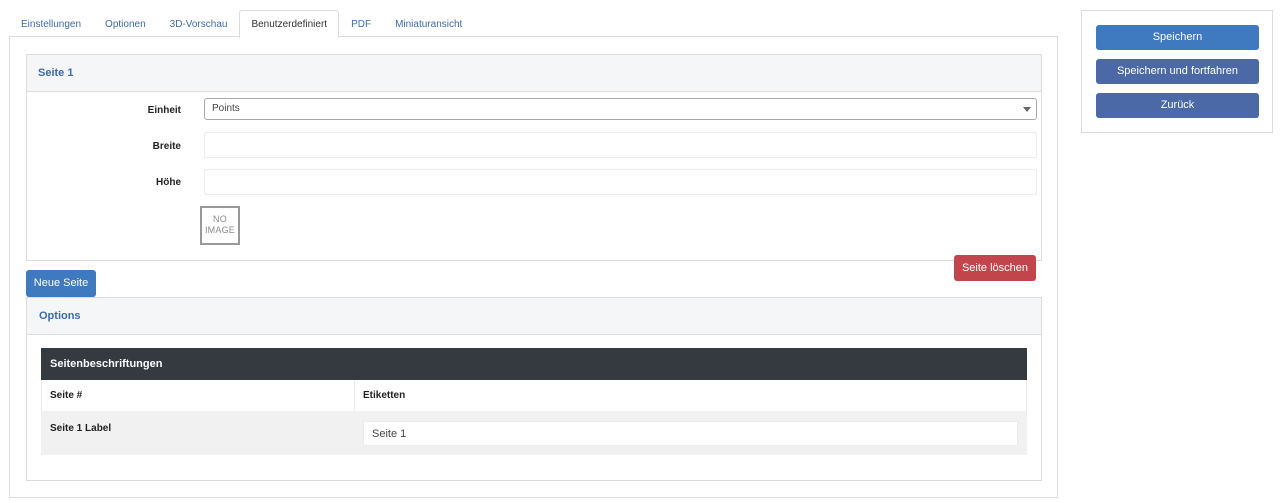 This screenshot has height=503, width=1280. What do you see at coordinates (81, 428) in the screenshot?
I see `row-page-name: Seite 1 Label` at bounding box center [81, 428].